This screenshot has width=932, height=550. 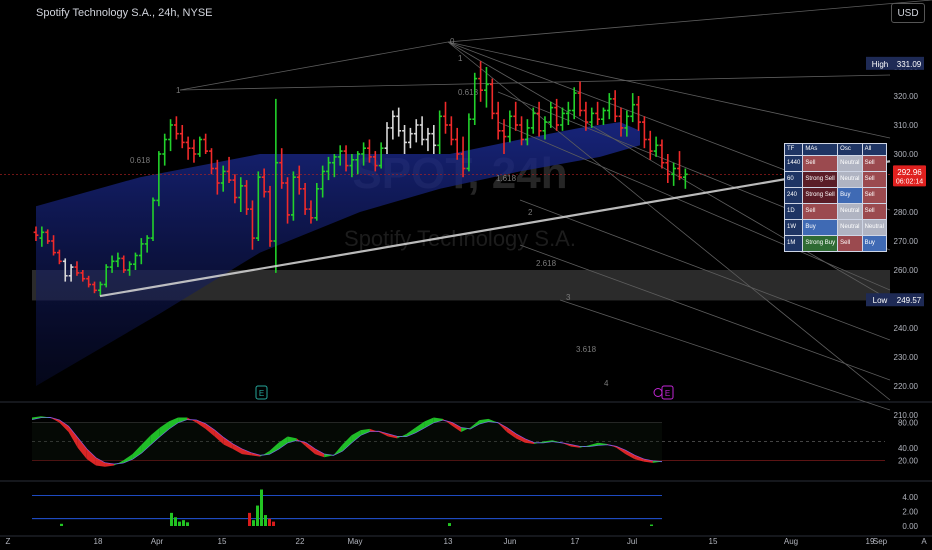 What do you see at coordinates (300, 541) in the screenshot?
I see `time-tick-label: 22` at bounding box center [300, 541].